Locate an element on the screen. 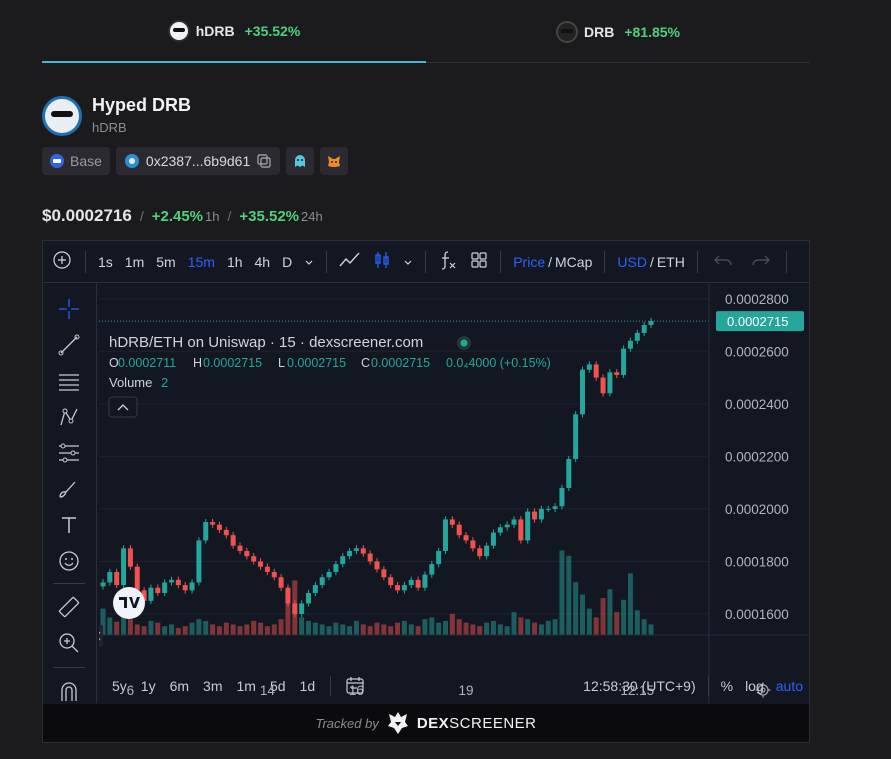  log-toggle: log is located at coordinates (754, 686).